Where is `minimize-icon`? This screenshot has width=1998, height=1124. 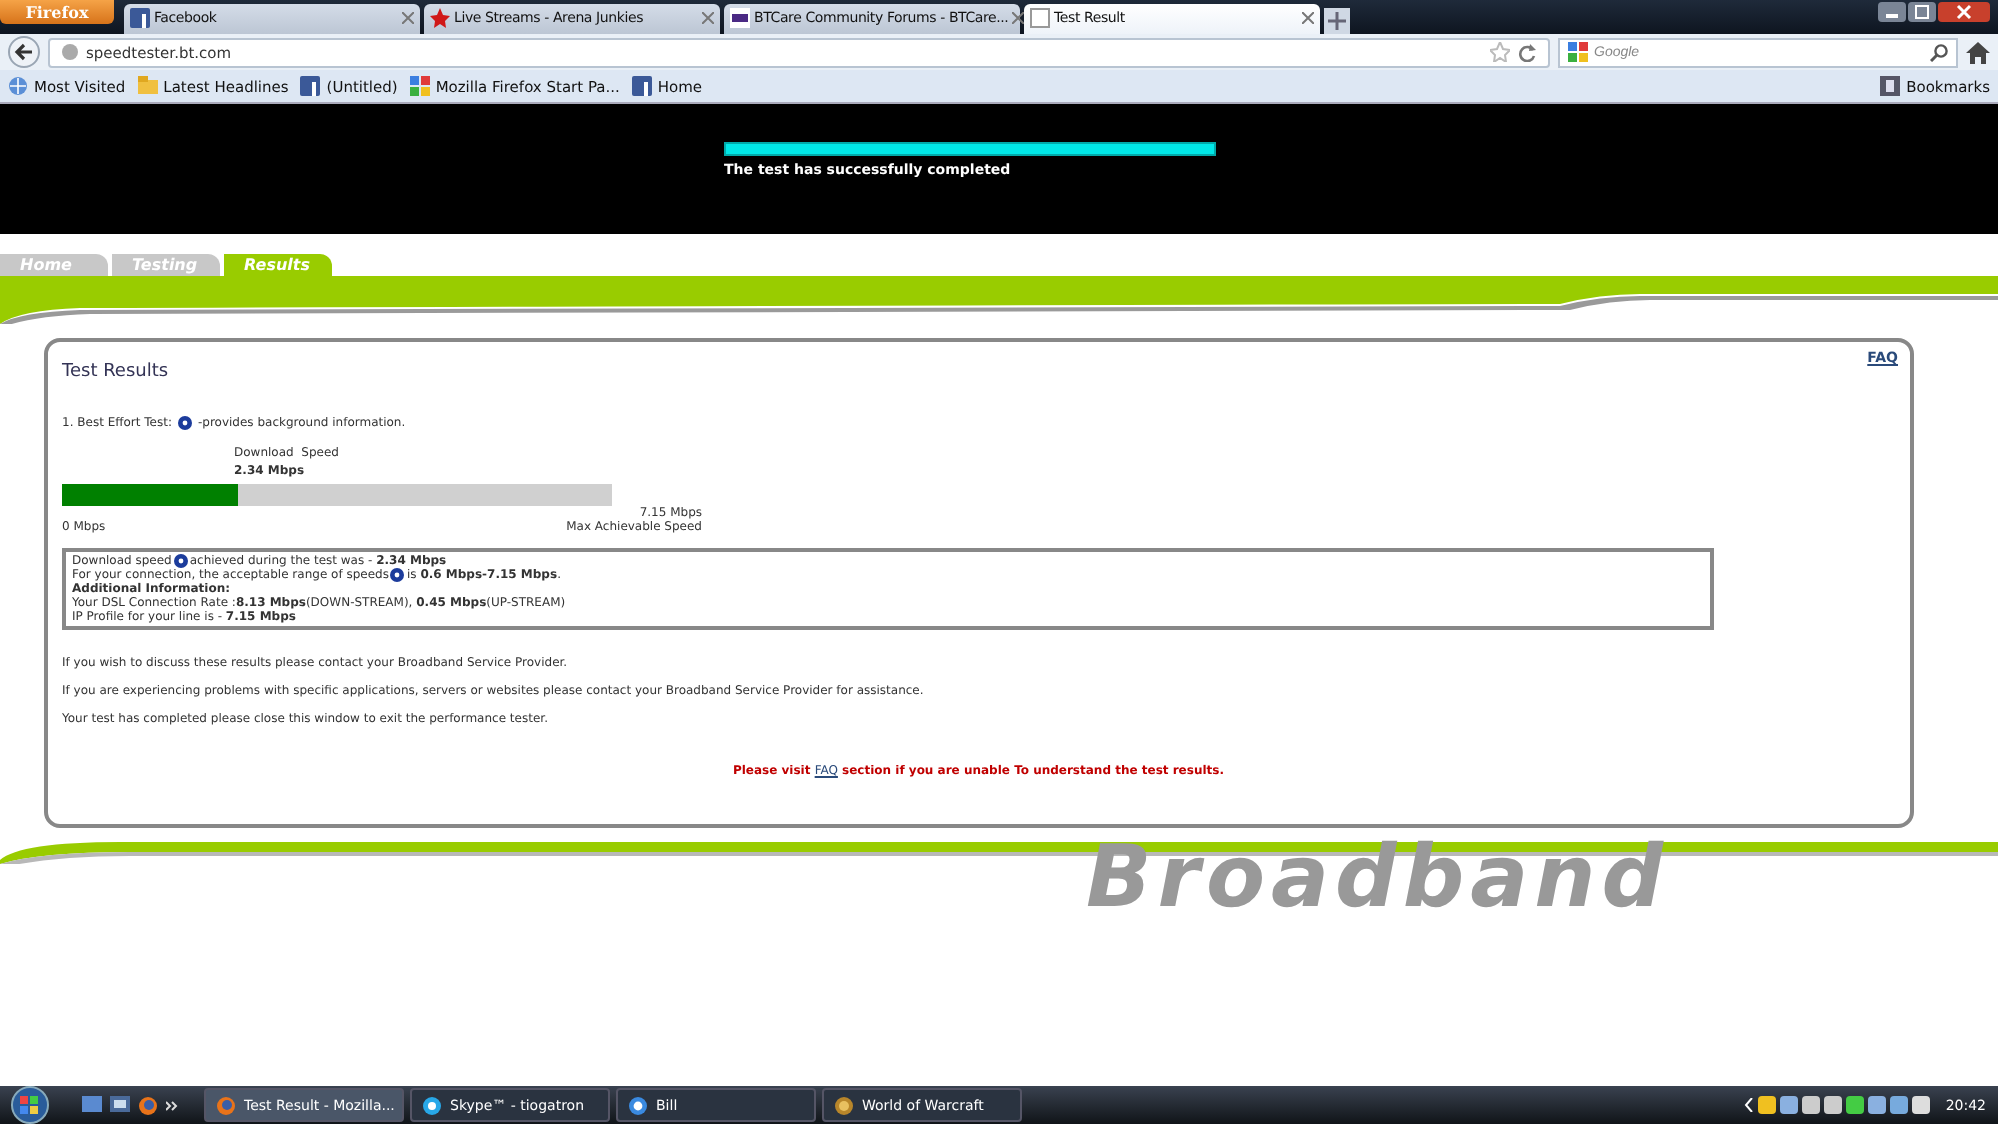
minimize-icon is located at coordinates (1892, 12).